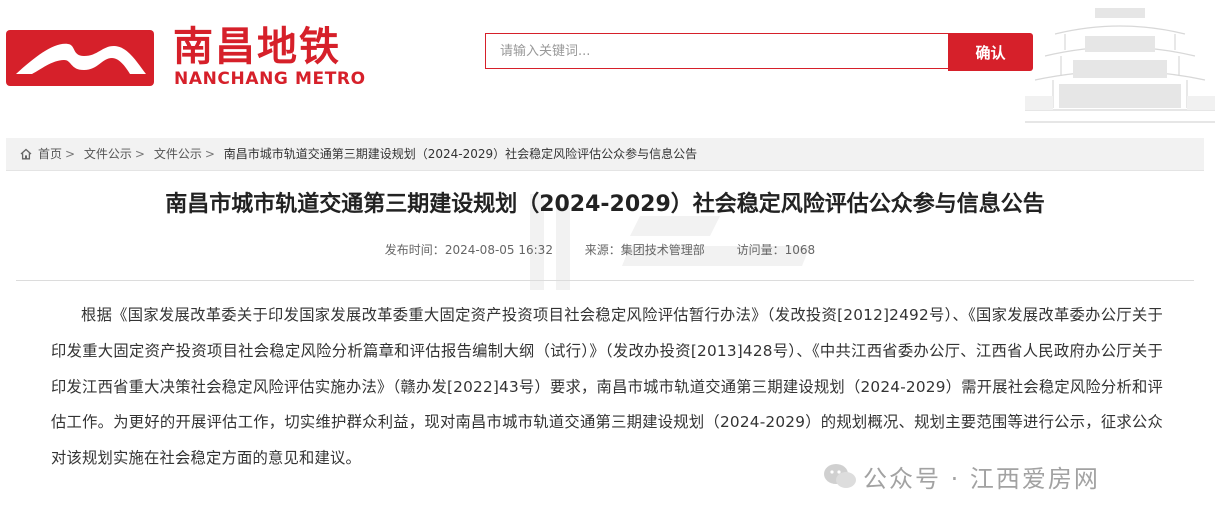 The image size is (1215, 520). What do you see at coordinates (414, 250) in the screenshot?
I see `publish-time-label: 发布时间：` at bounding box center [414, 250].